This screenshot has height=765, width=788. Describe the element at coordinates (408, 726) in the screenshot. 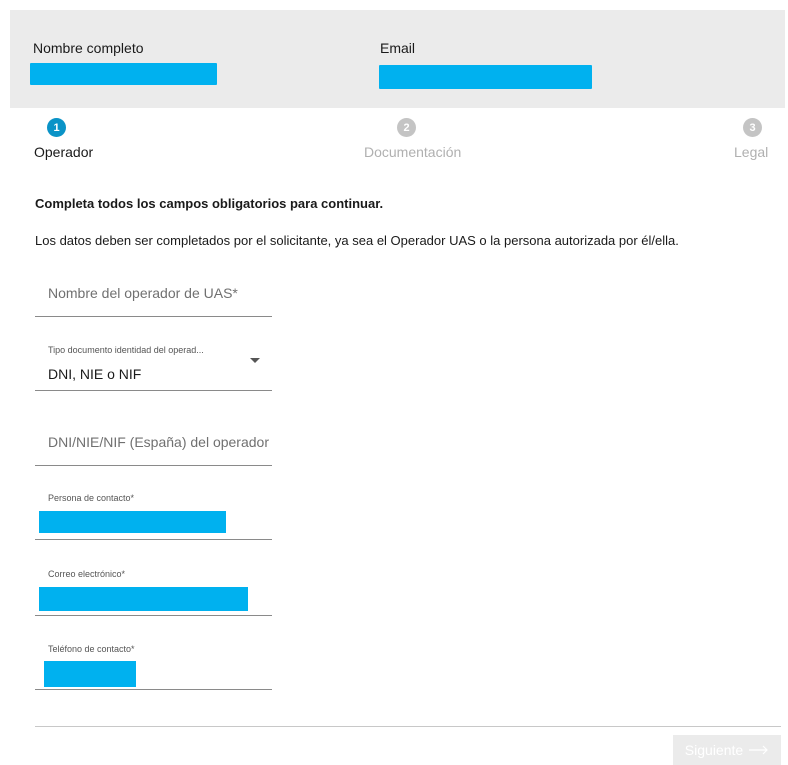

I see `footer-divider` at that location.